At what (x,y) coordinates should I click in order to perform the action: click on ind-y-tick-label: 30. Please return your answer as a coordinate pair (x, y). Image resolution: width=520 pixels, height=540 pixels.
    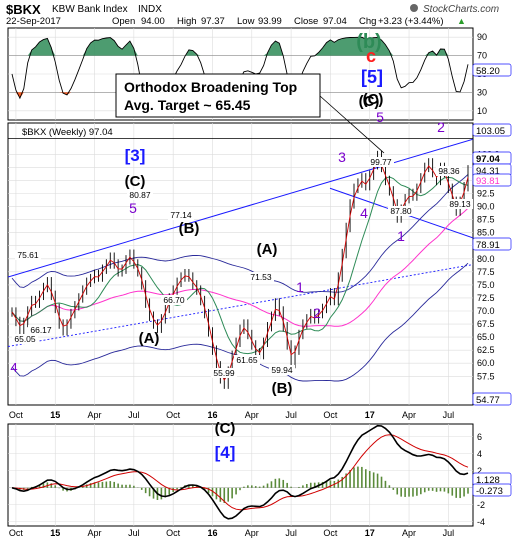
    Looking at the image, I should click on (482, 92).